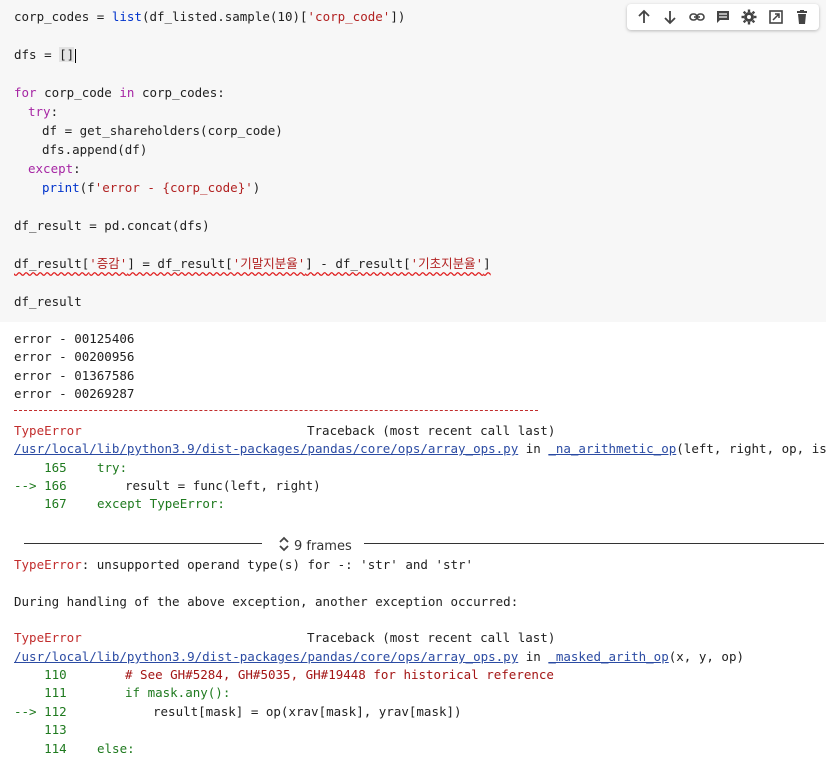 The image size is (826, 778). I want to click on code-token: try, so click(39, 111).